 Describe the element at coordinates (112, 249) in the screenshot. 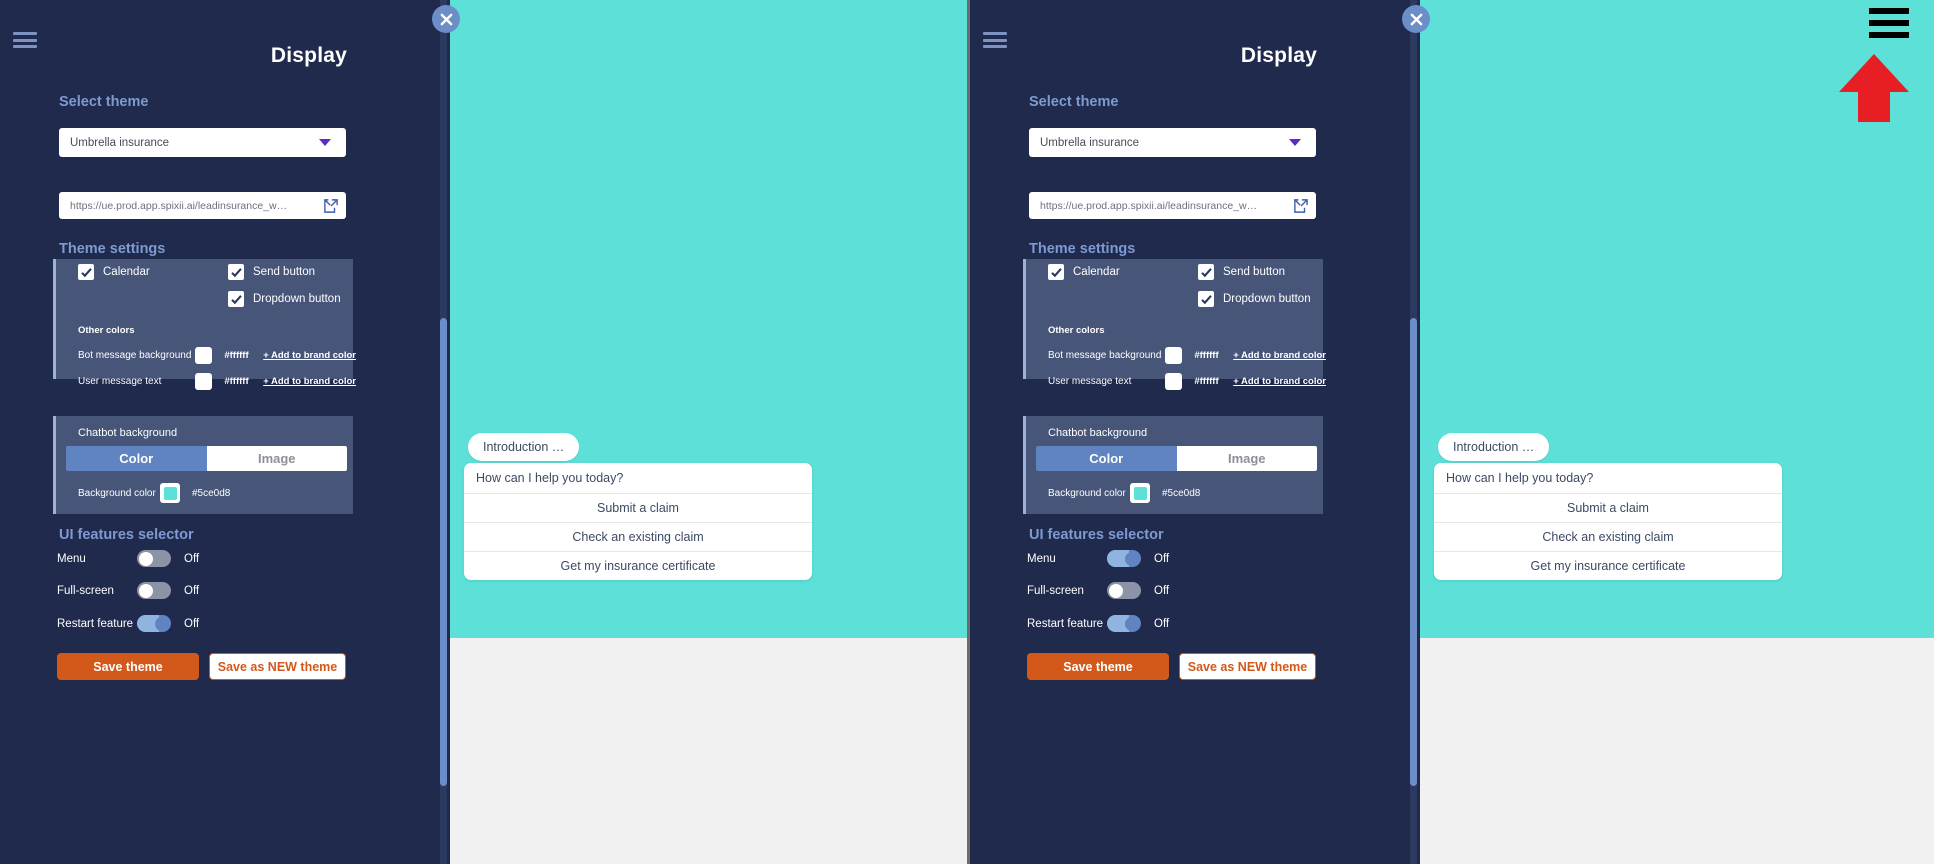

I see `theme-settings-heading: Theme settings` at that location.